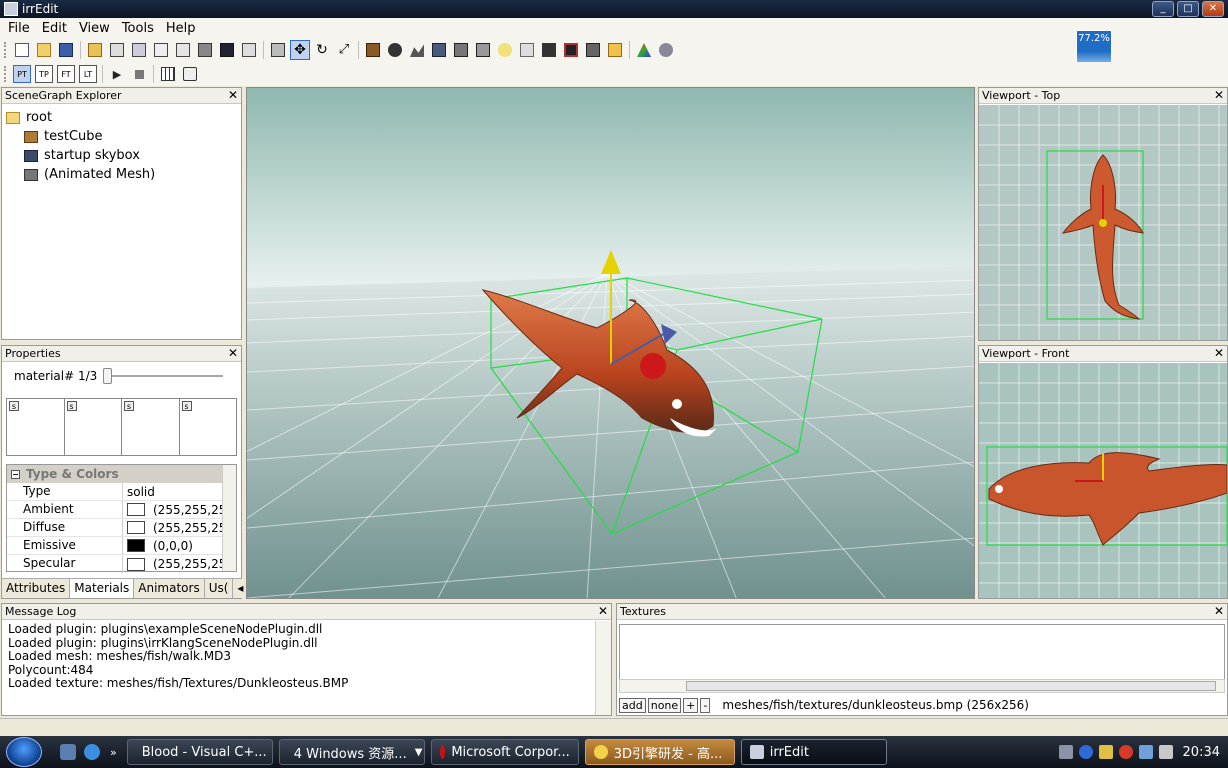  I want to click on viewport-top, so click(1103, 222).